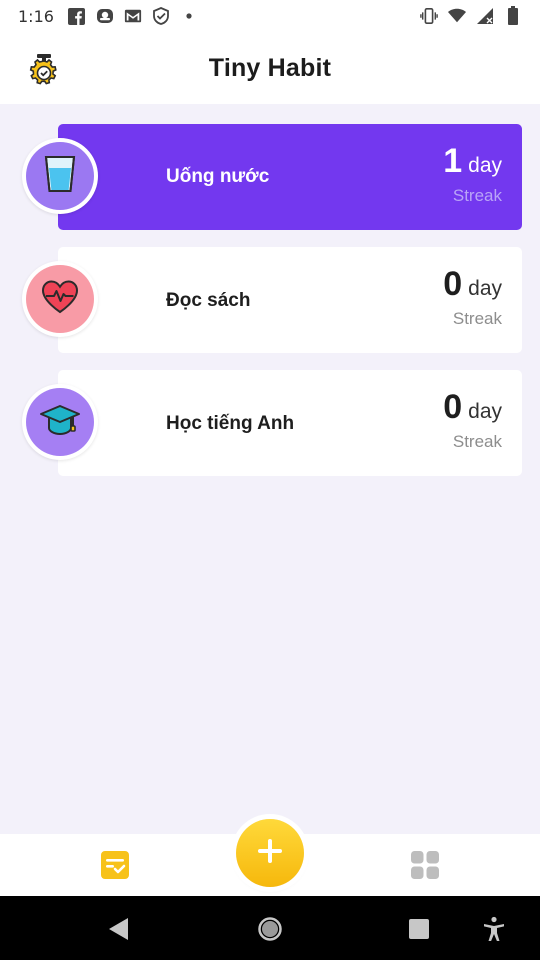 The image size is (540, 960). Describe the element at coordinates (494, 929) in the screenshot. I see `accessibility-icon` at that location.